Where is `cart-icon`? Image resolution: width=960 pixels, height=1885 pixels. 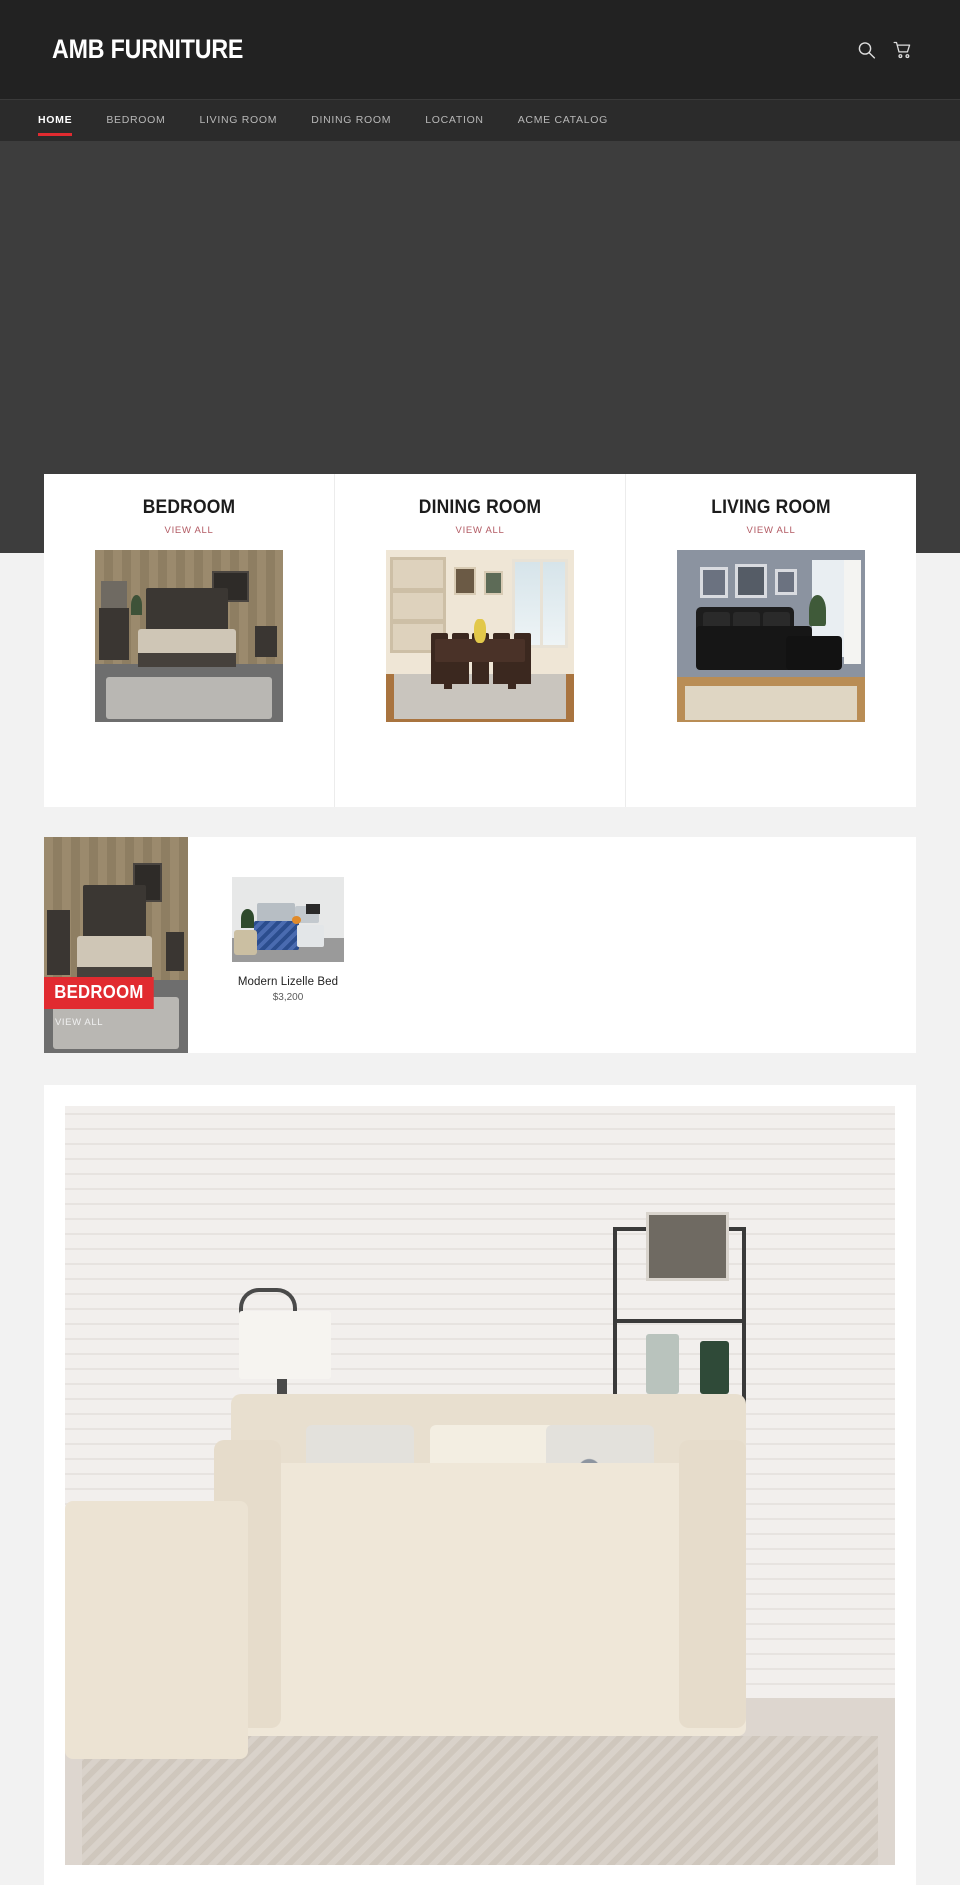 cart-icon is located at coordinates (902, 49).